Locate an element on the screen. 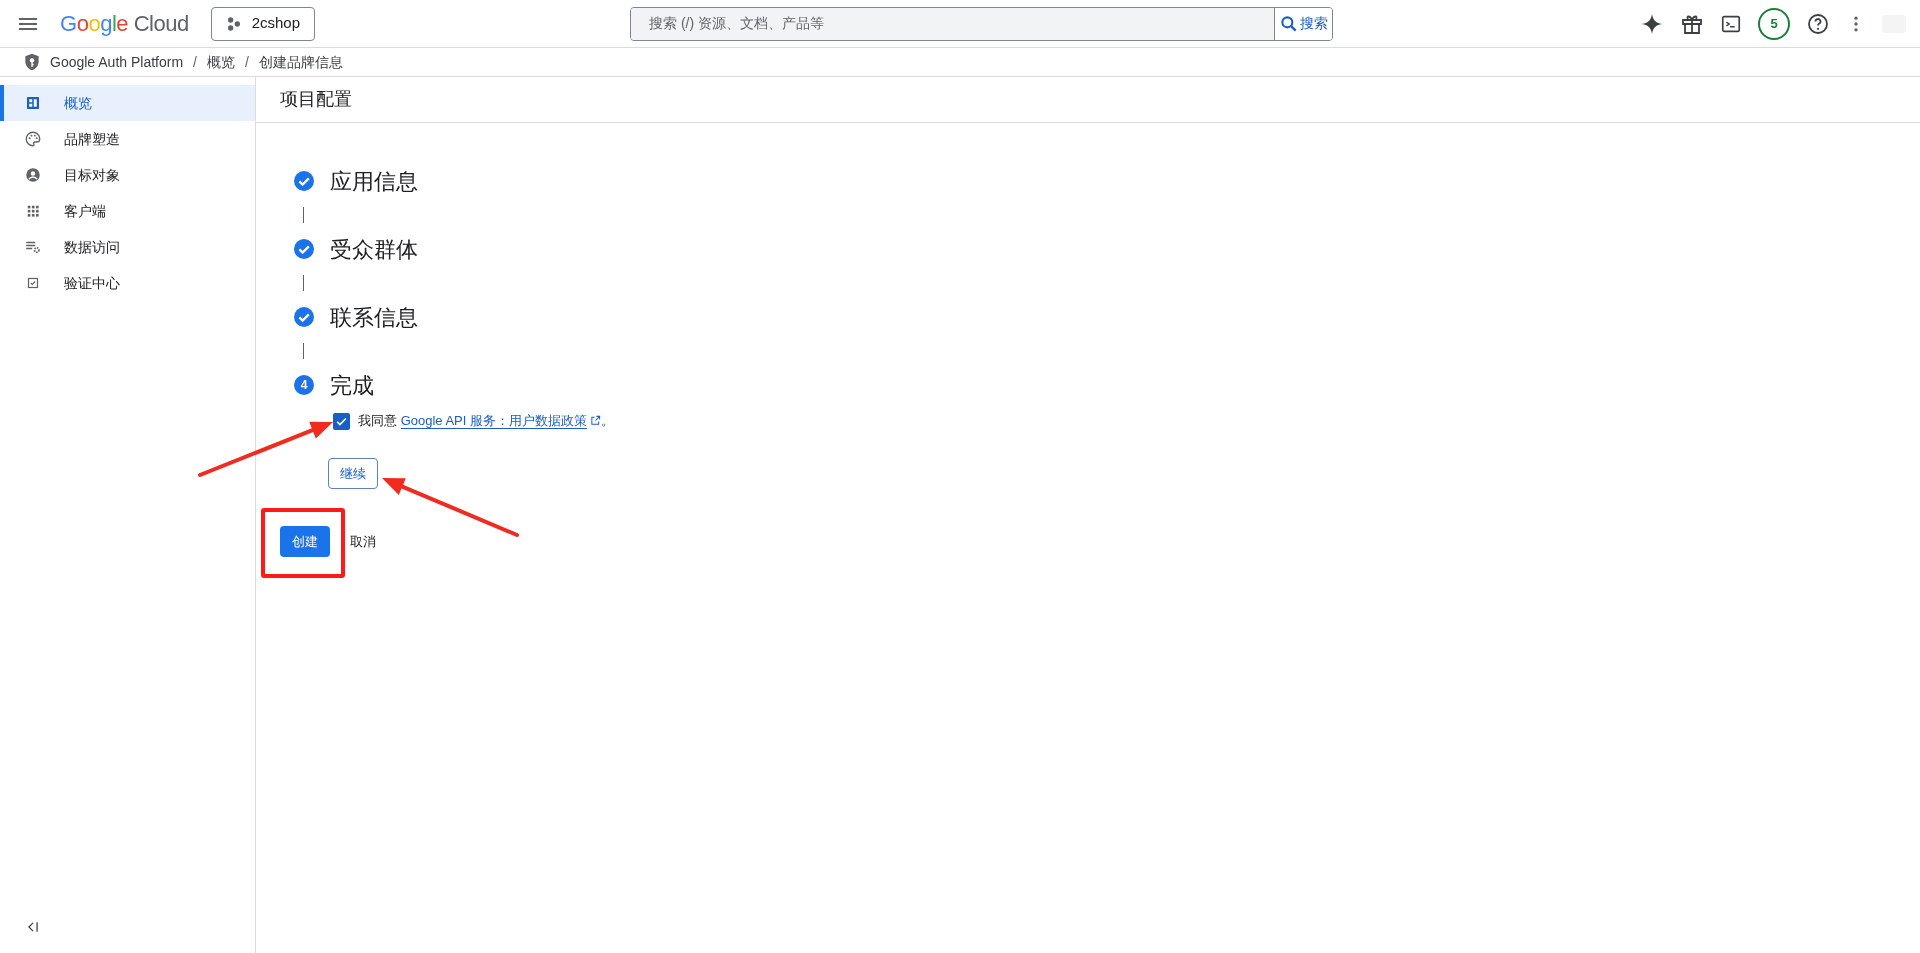 The height and width of the screenshot is (953, 1920). shield-key-icon is located at coordinates (32, 62).